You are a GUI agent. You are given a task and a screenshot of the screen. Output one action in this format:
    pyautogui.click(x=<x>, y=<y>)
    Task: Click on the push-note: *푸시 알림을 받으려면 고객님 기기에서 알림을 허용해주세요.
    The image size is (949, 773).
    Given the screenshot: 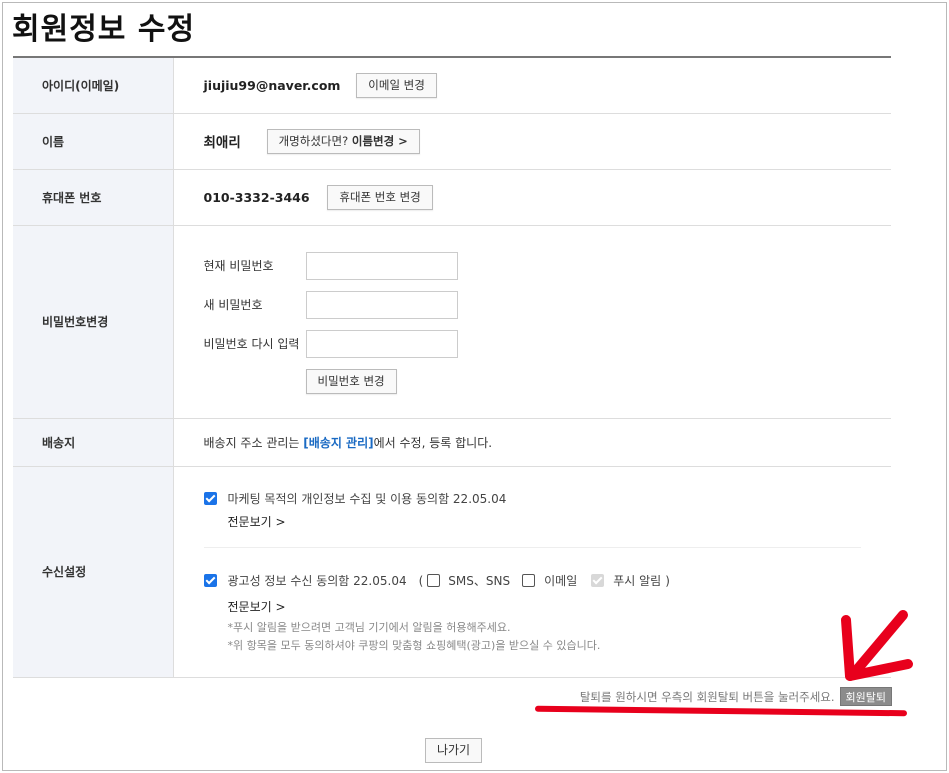 What is the action you would take?
    pyautogui.click(x=369, y=627)
    